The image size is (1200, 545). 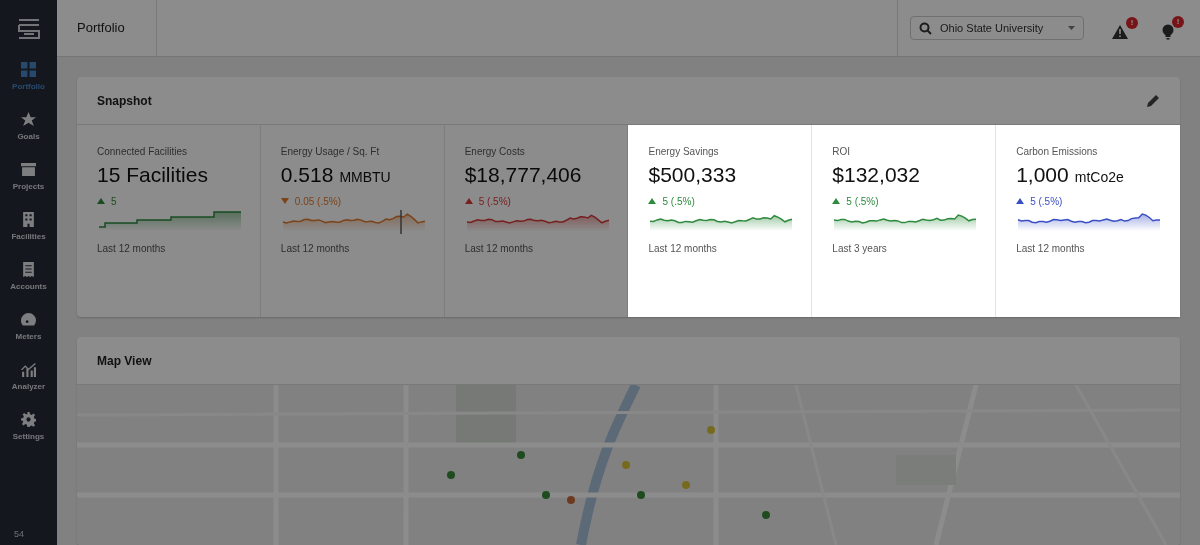 What do you see at coordinates (860, 249) in the screenshot?
I see `period-label: Last 3 years` at bounding box center [860, 249].